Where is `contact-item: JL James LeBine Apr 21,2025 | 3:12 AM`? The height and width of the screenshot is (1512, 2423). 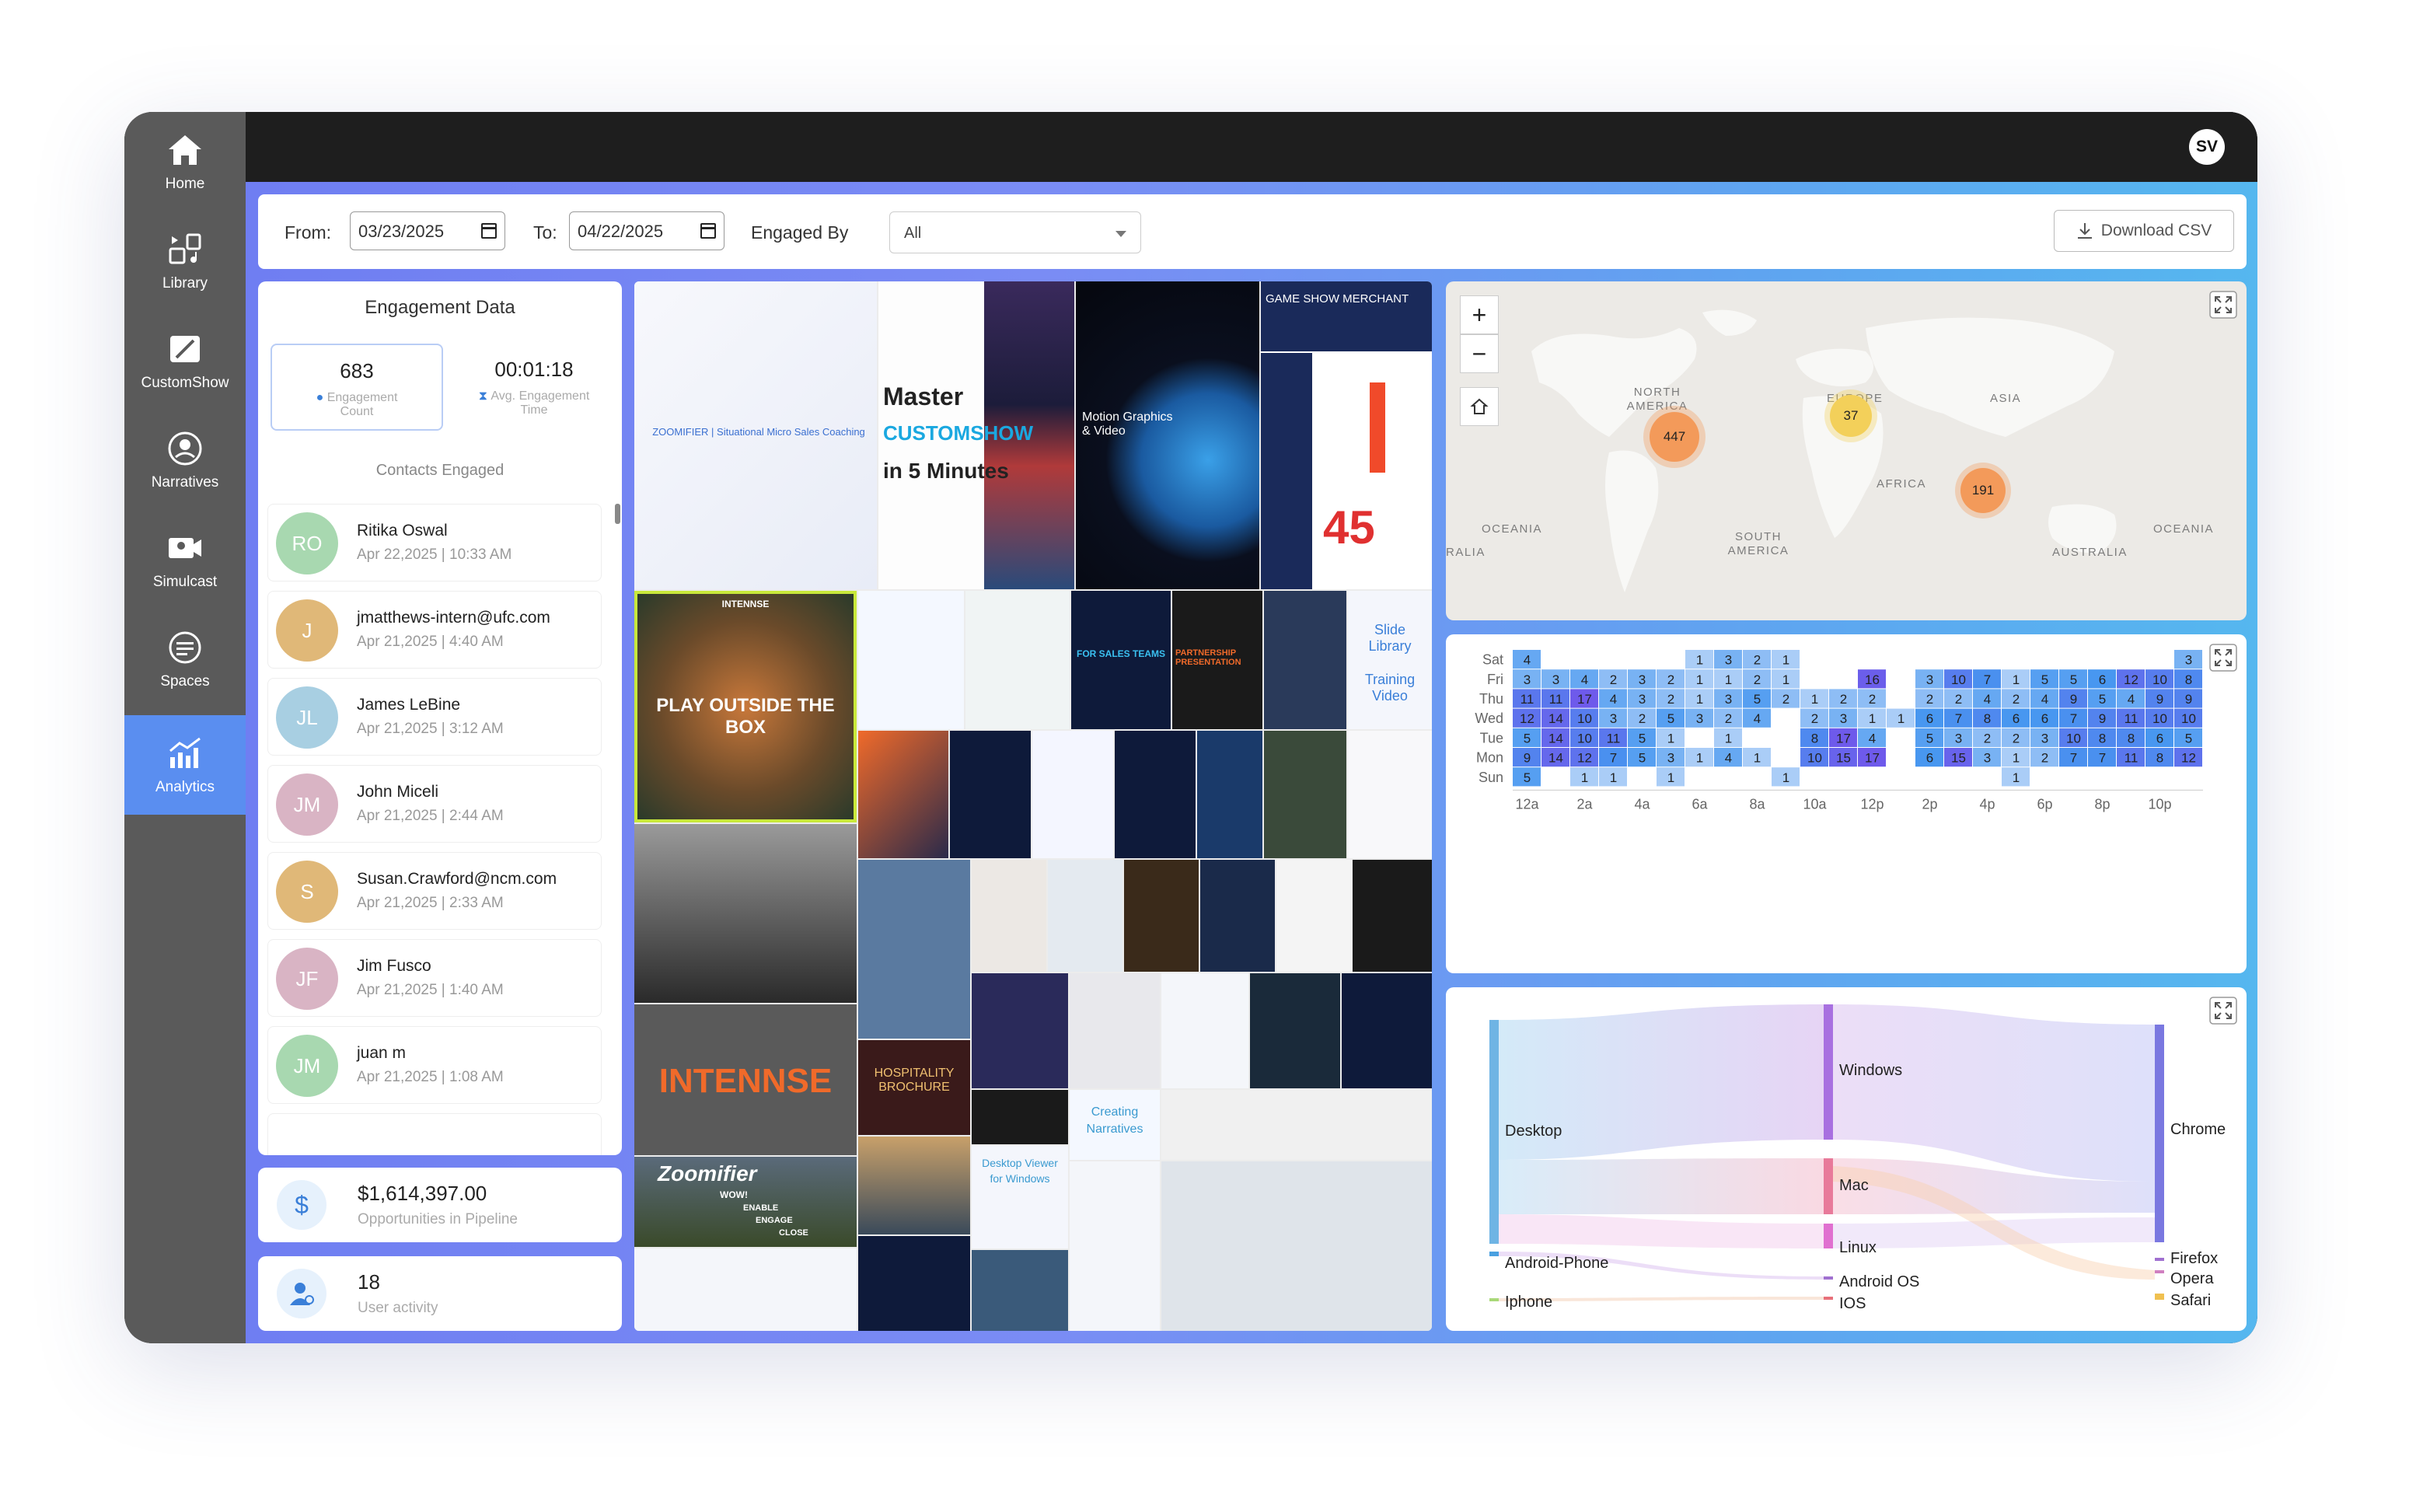 contact-item: JL James LeBine Apr 21,2025 | 3:12 AM is located at coordinates (434, 717).